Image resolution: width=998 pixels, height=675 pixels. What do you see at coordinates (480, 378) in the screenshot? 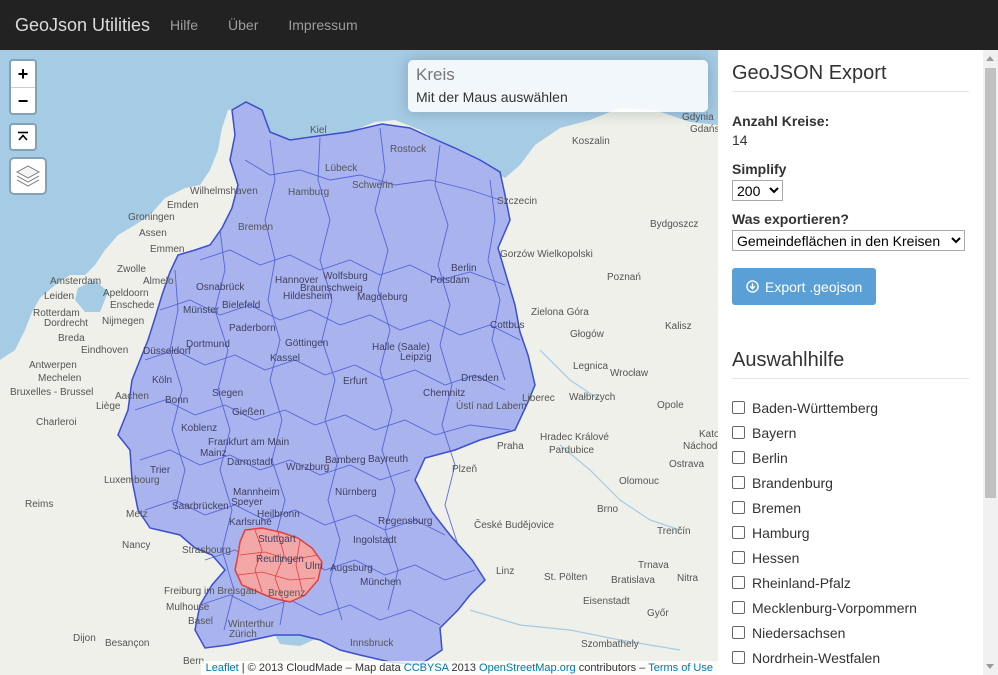
I see `label-dresden: Dresden` at bounding box center [480, 378].